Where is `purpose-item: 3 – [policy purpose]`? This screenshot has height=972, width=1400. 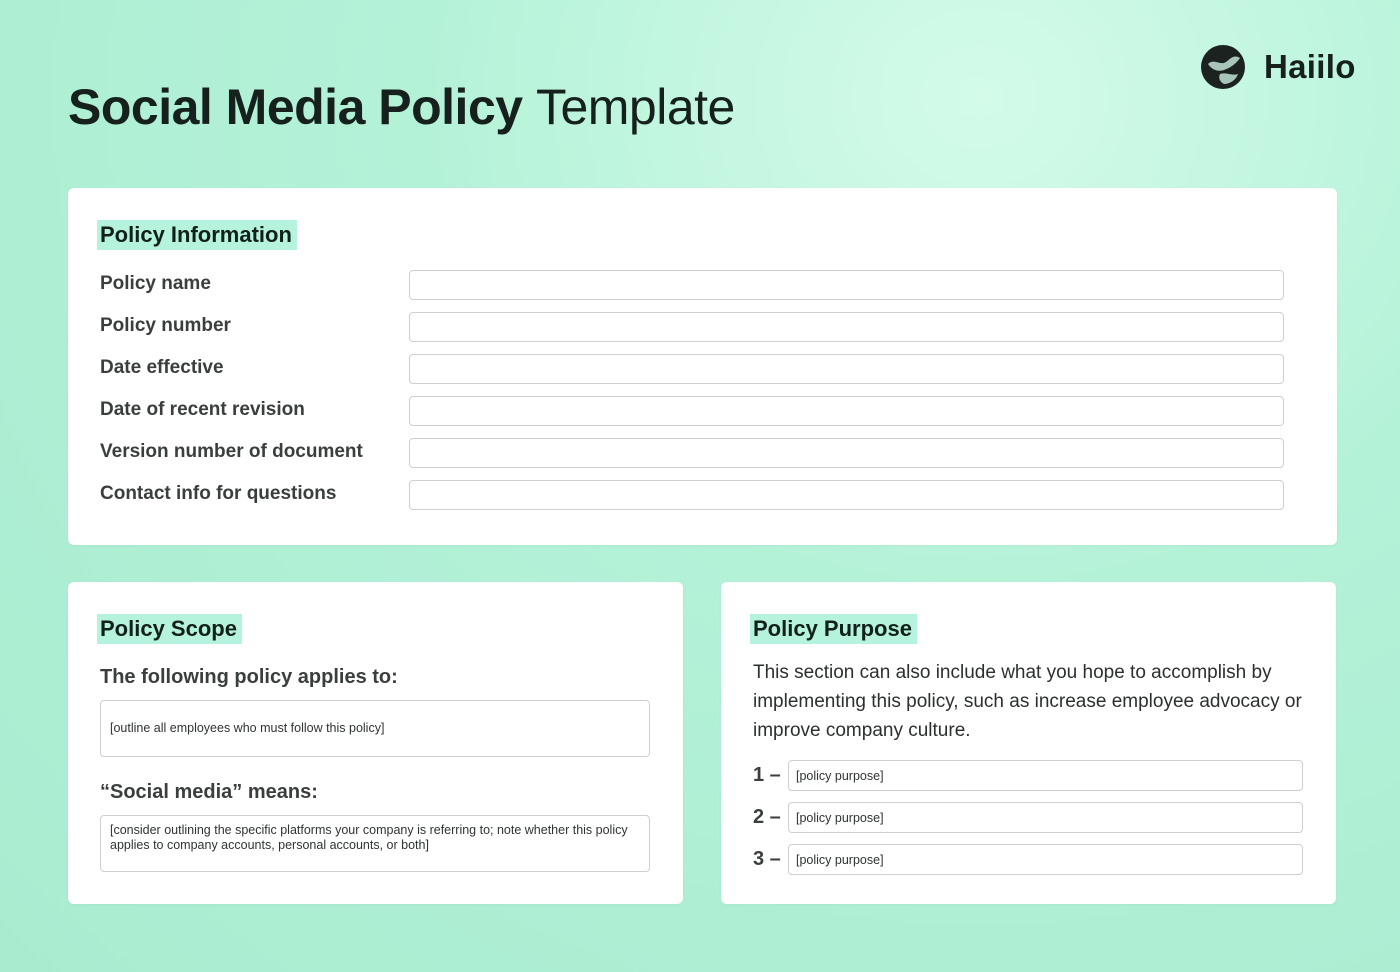 purpose-item: 3 – [policy purpose] is located at coordinates (1028, 859).